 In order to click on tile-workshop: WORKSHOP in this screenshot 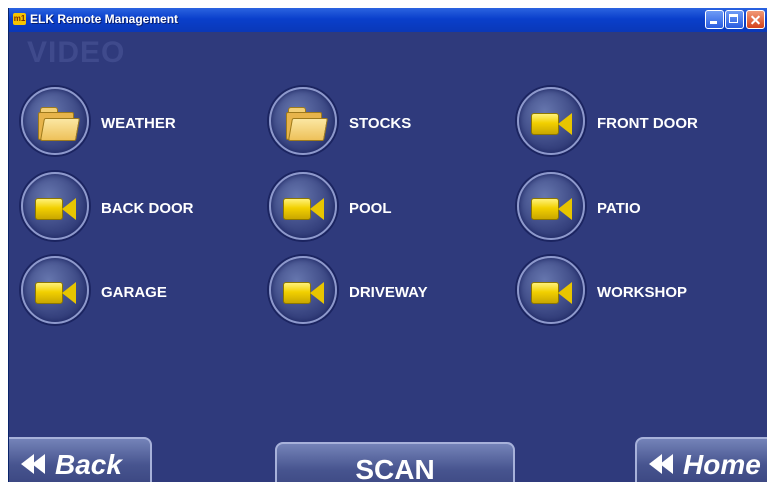, I will do `click(627, 291)`.